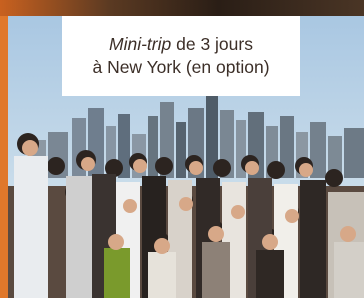 This screenshot has height=298, width=364. I want to click on top-photo-strip, so click(182, 8).